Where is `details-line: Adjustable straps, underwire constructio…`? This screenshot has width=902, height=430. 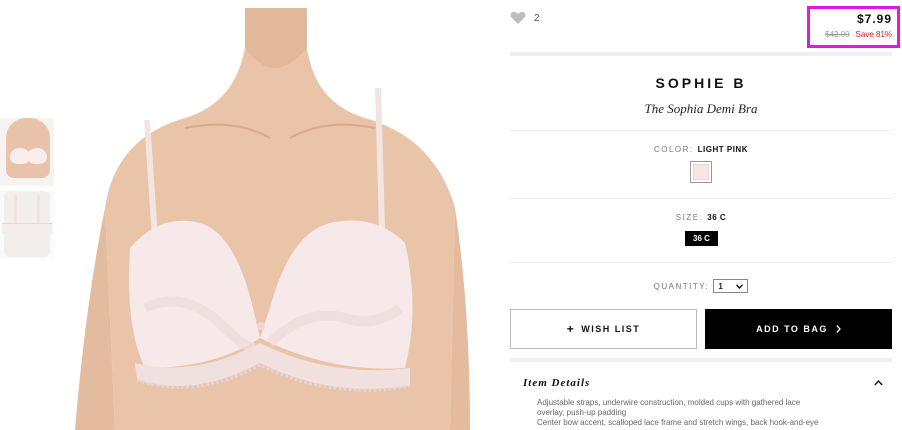 details-line: Adjustable straps, underwire constructio… is located at coordinates (669, 402).